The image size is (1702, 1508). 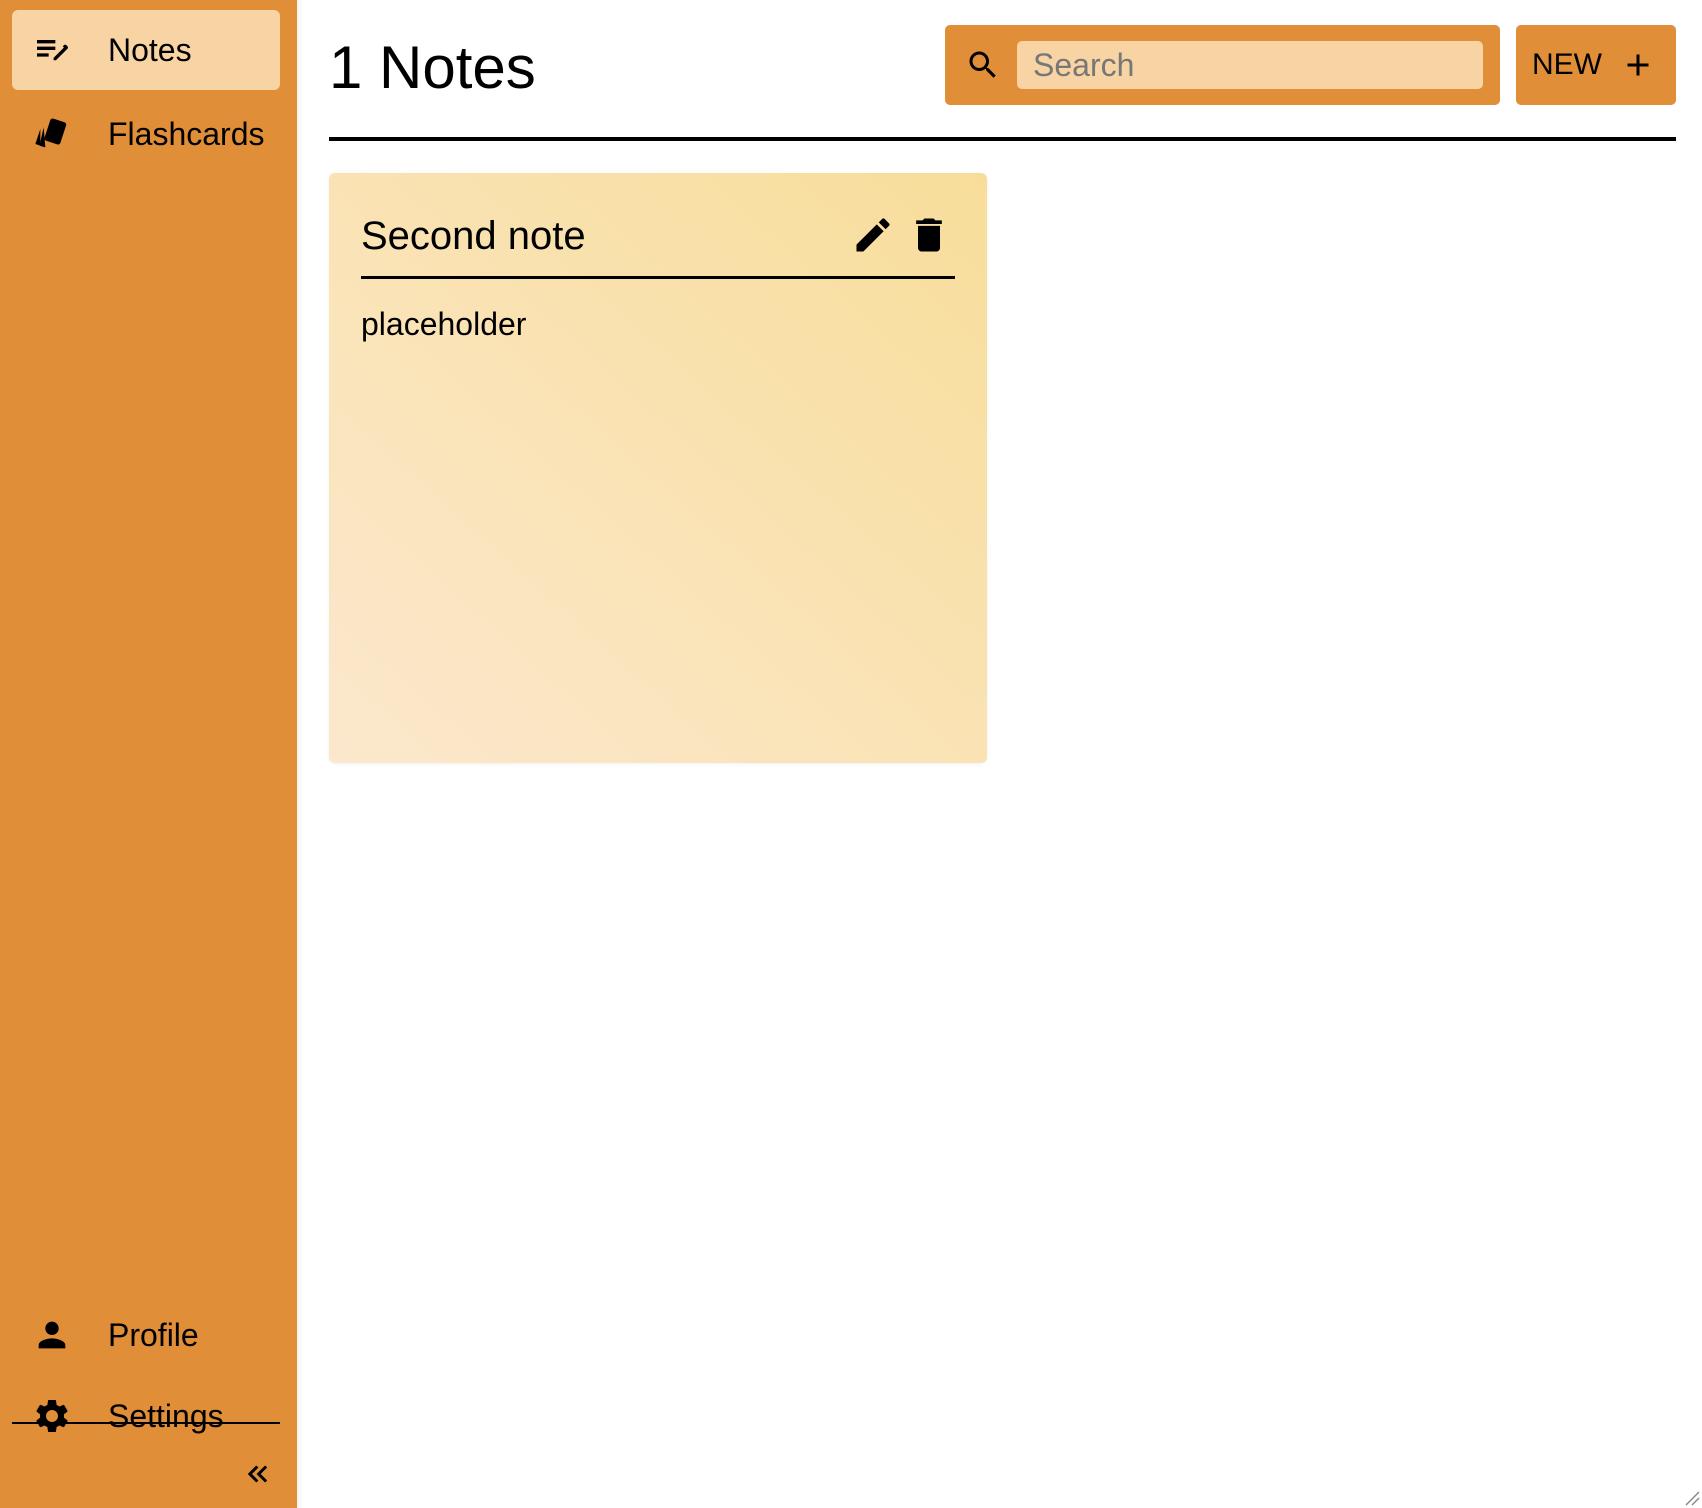 I want to click on plus-icon, so click(x=1638, y=65).